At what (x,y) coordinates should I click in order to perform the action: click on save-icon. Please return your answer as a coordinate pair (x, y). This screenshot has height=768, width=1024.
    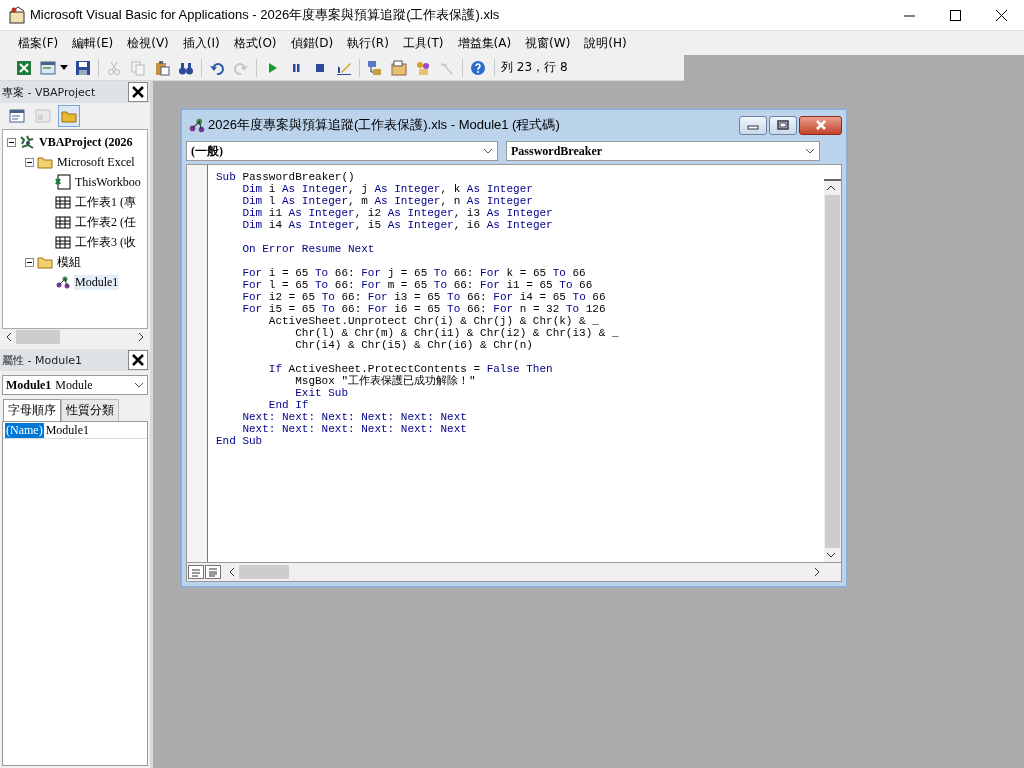
    Looking at the image, I should click on (83, 67).